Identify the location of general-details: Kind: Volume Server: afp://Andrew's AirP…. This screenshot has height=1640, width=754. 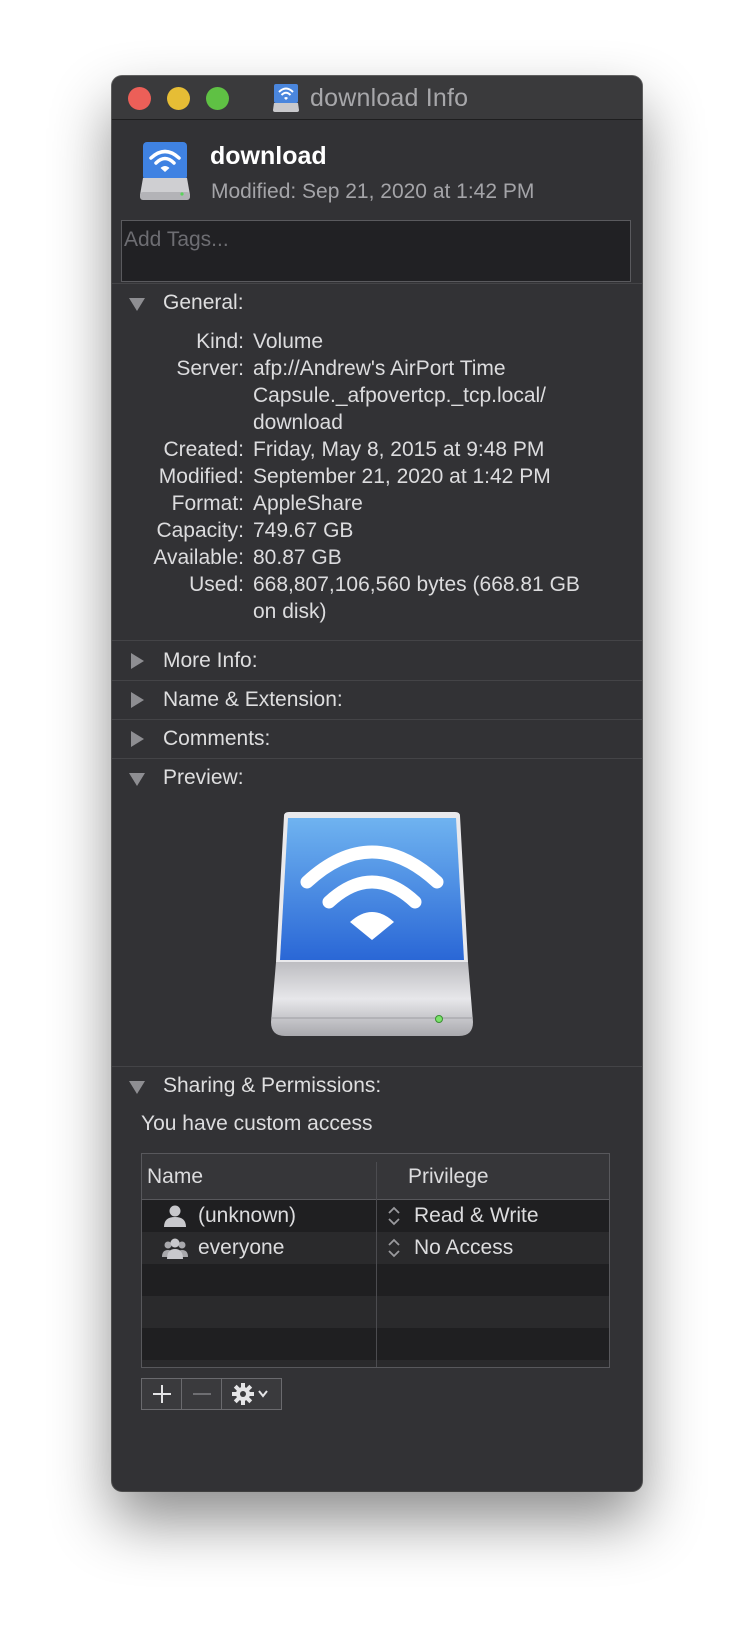
(377, 476).